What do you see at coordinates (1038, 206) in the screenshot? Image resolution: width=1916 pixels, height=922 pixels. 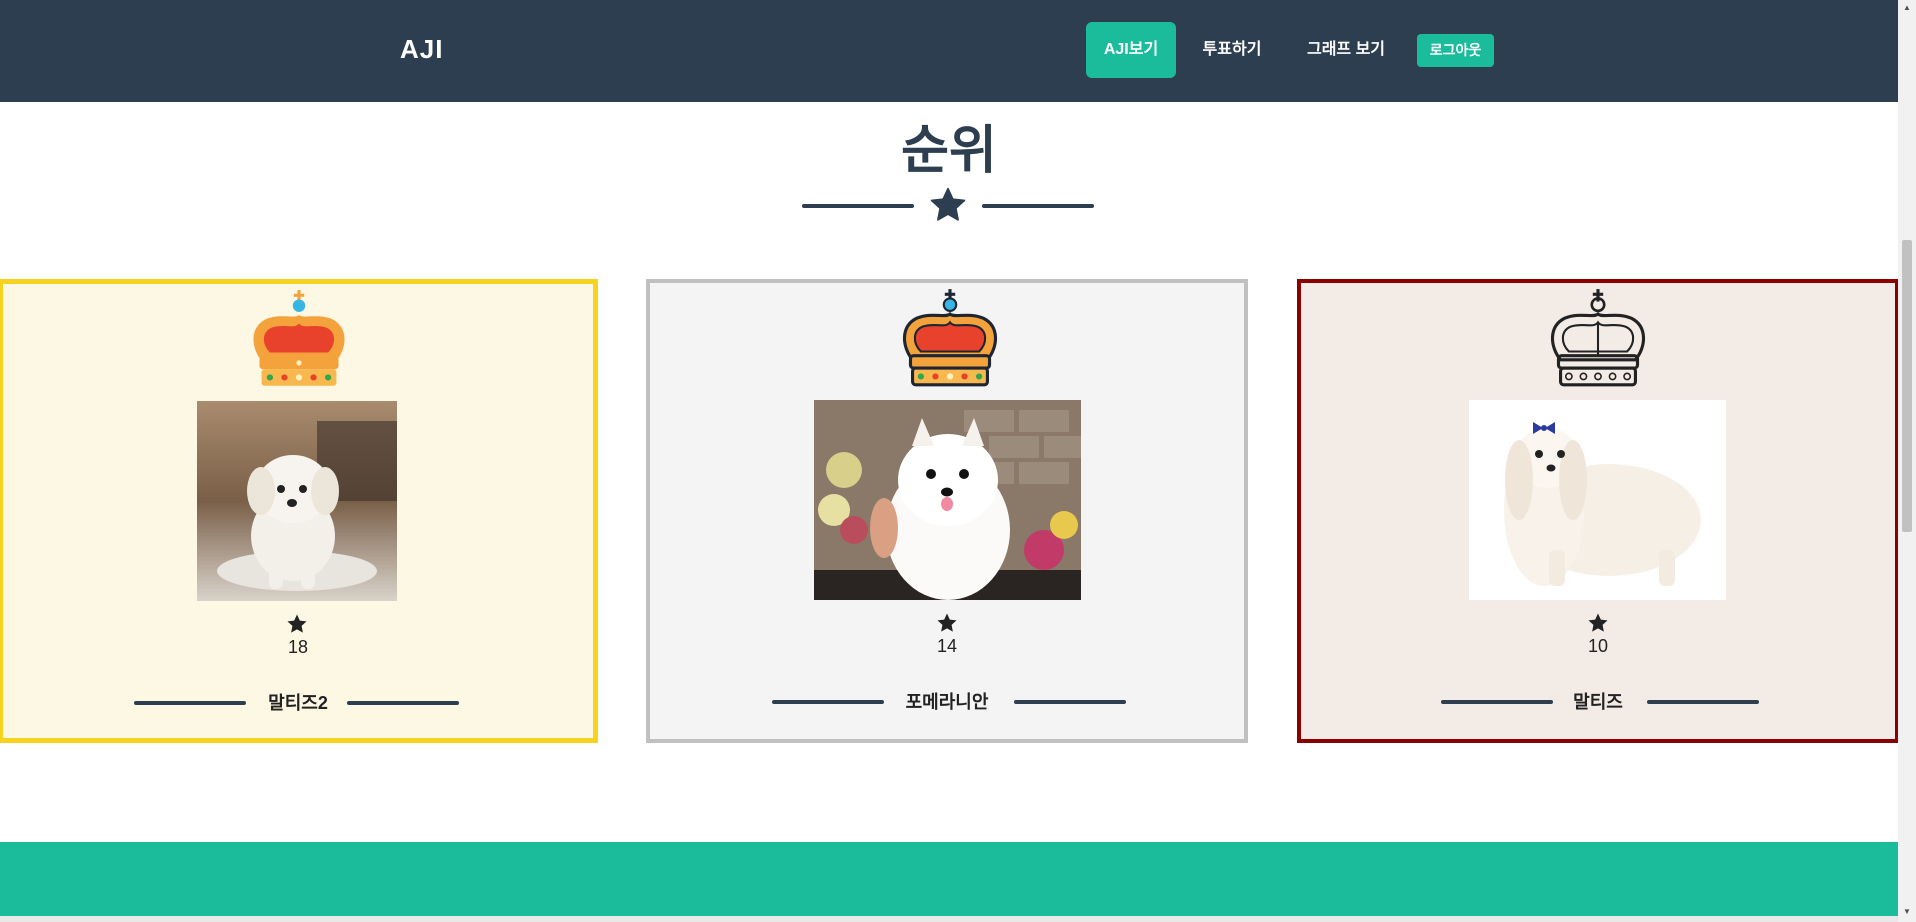 I see `divider-line-right` at bounding box center [1038, 206].